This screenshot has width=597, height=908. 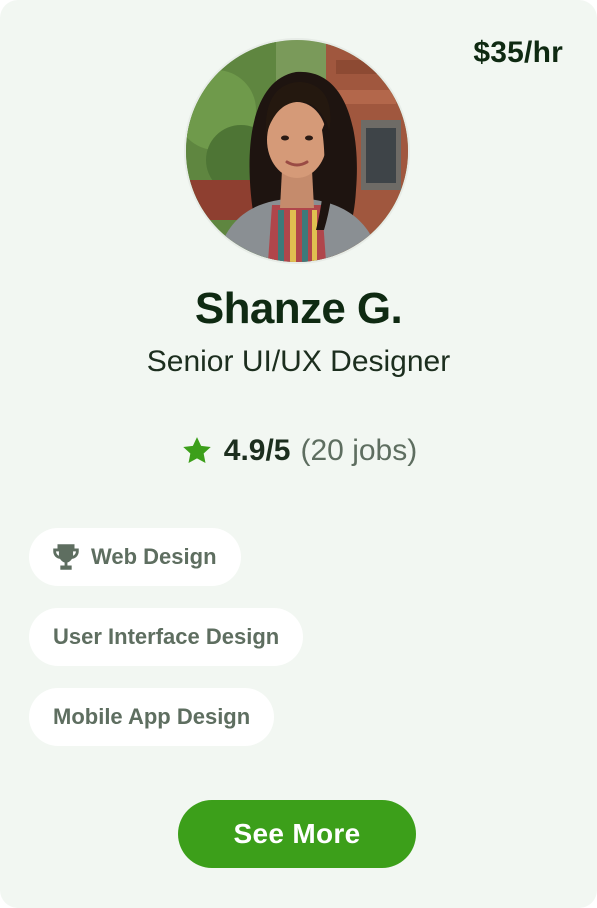 I want to click on rating-summary: 4.9/5 (20 jobs), so click(x=298, y=451).